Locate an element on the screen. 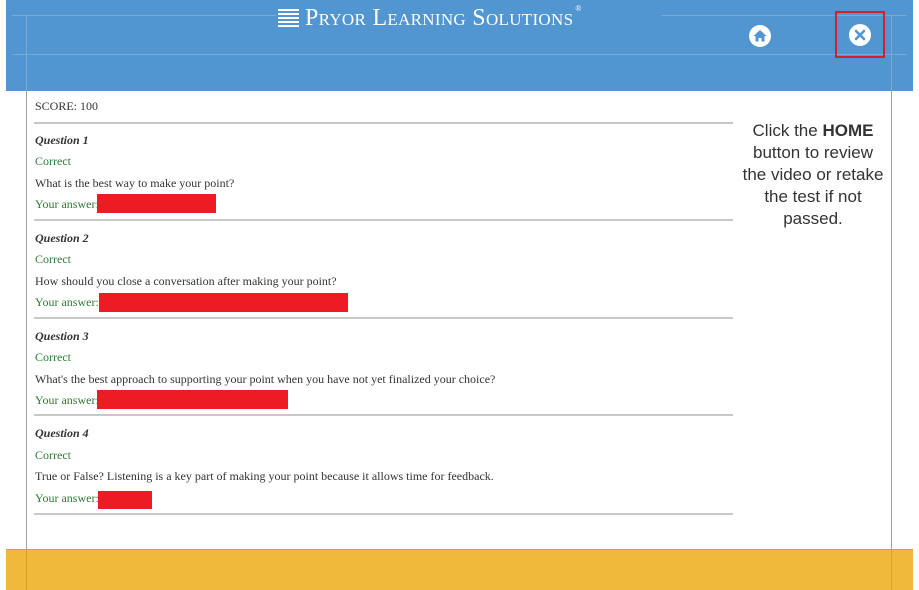  close-icon is located at coordinates (860, 35).